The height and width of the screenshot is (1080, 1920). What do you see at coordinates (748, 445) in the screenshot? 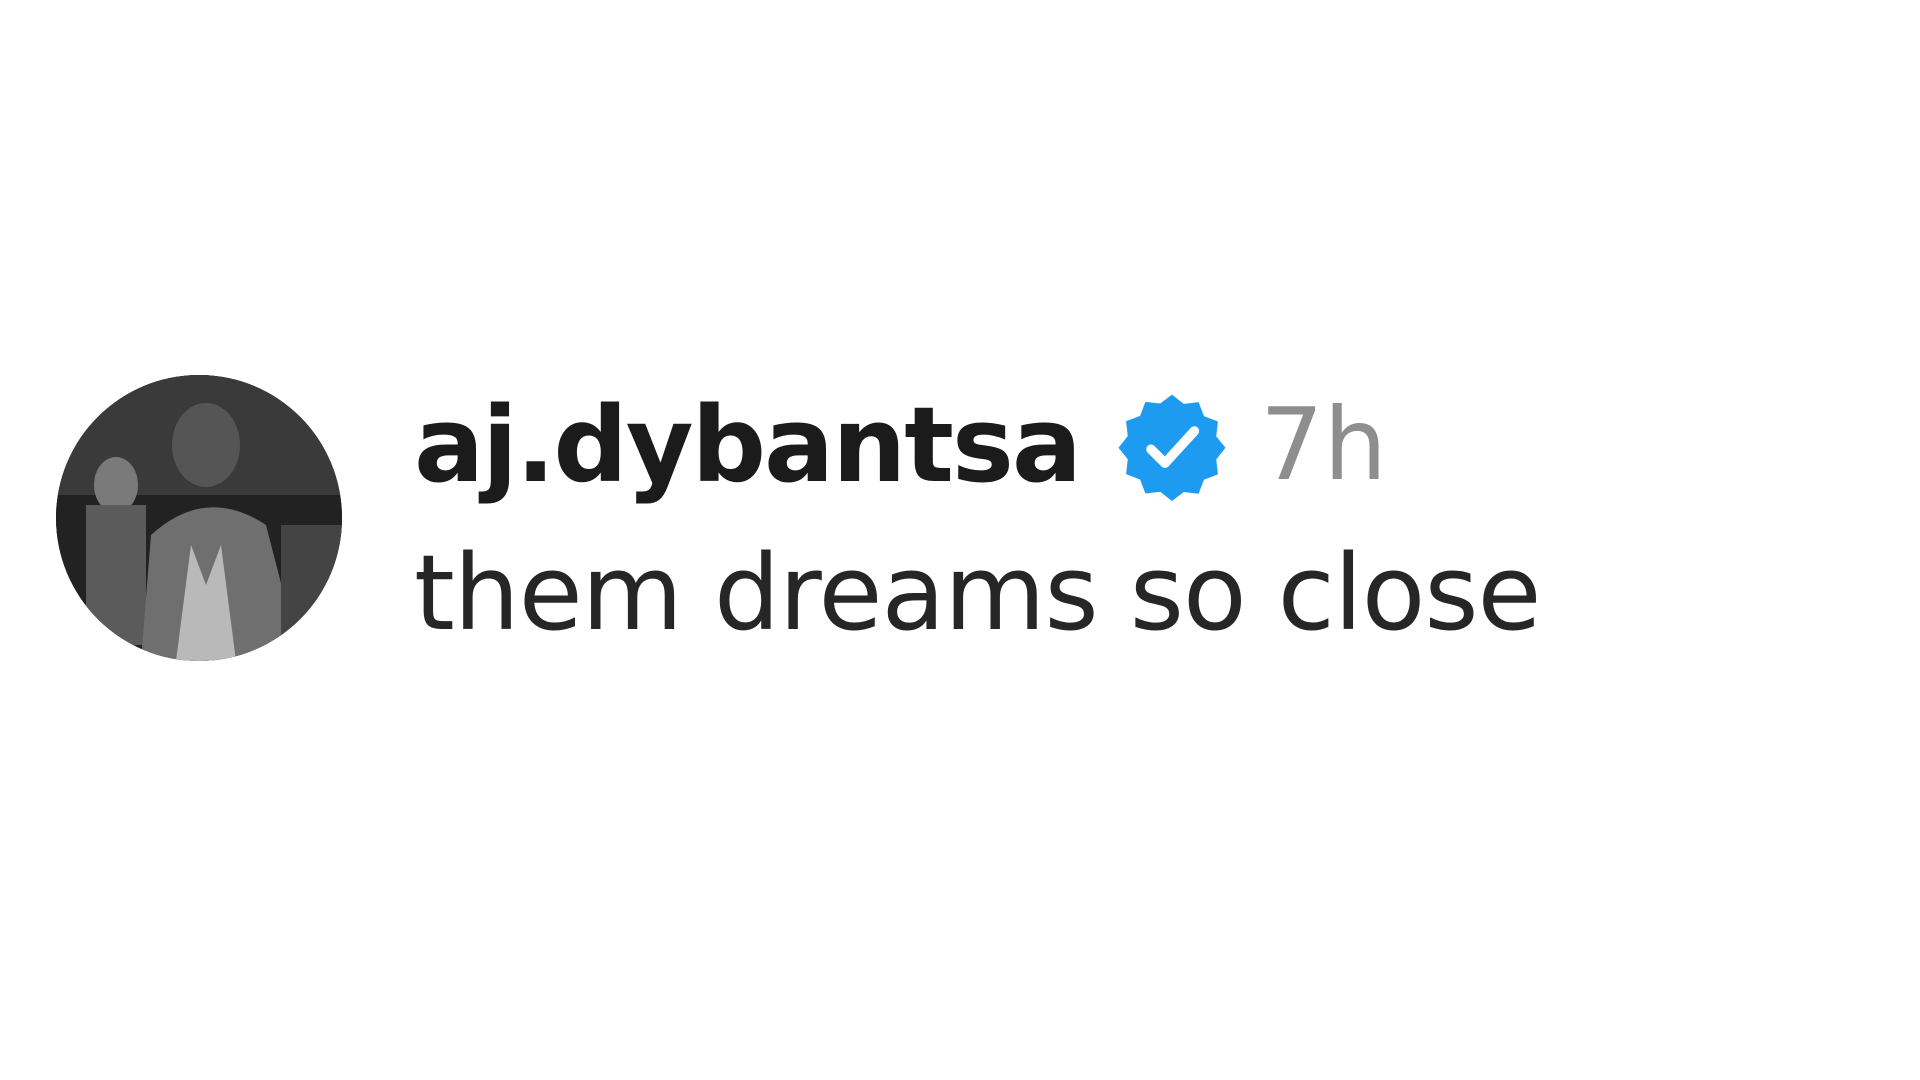
I see `username: aj.dybantsa` at bounding box center [748, 445].